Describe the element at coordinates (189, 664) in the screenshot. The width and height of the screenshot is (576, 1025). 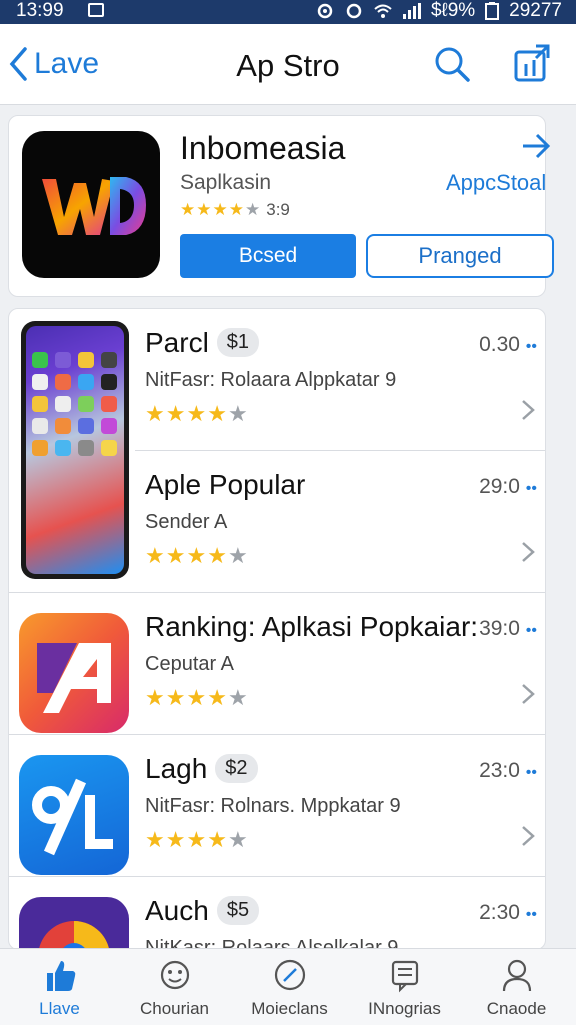
I see `app-subtitle: Ceputar A` at that location.